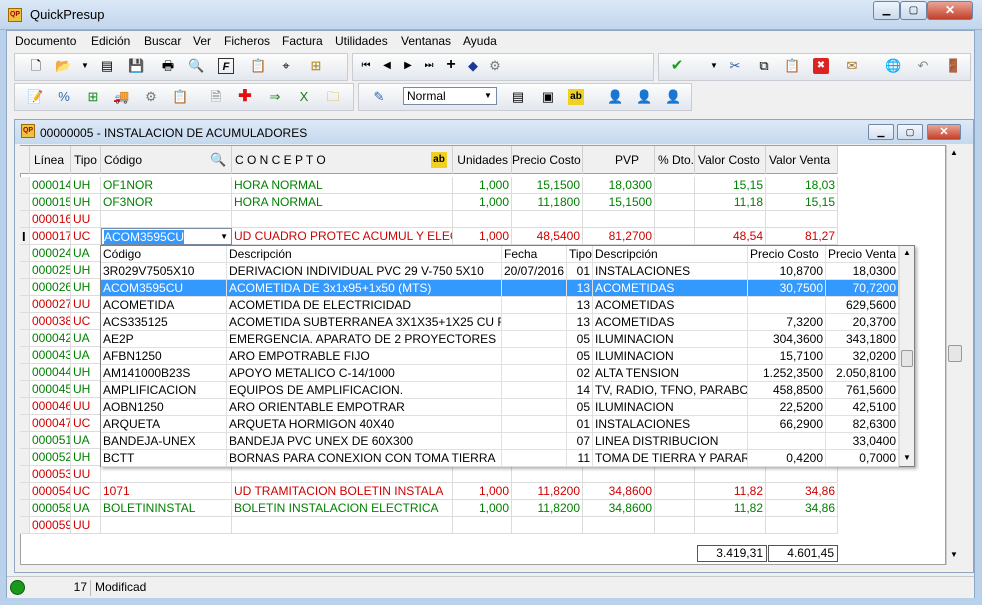  I want to click on lookup-cell-precio-venta: 343,1800, so click(862, 339).